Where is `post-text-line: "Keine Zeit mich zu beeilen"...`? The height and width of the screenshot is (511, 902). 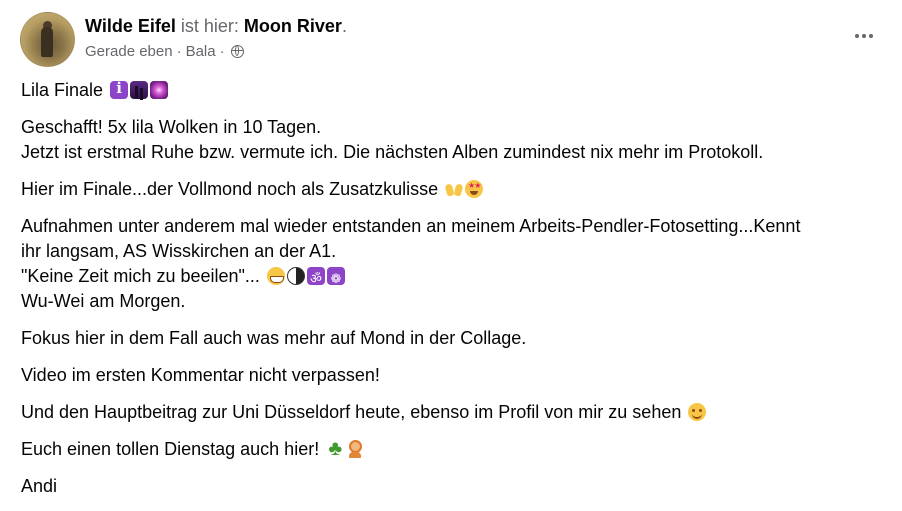
post-text-line: "Keine Zeit mich zu beeilen"... is located at coordinates (456, 277).